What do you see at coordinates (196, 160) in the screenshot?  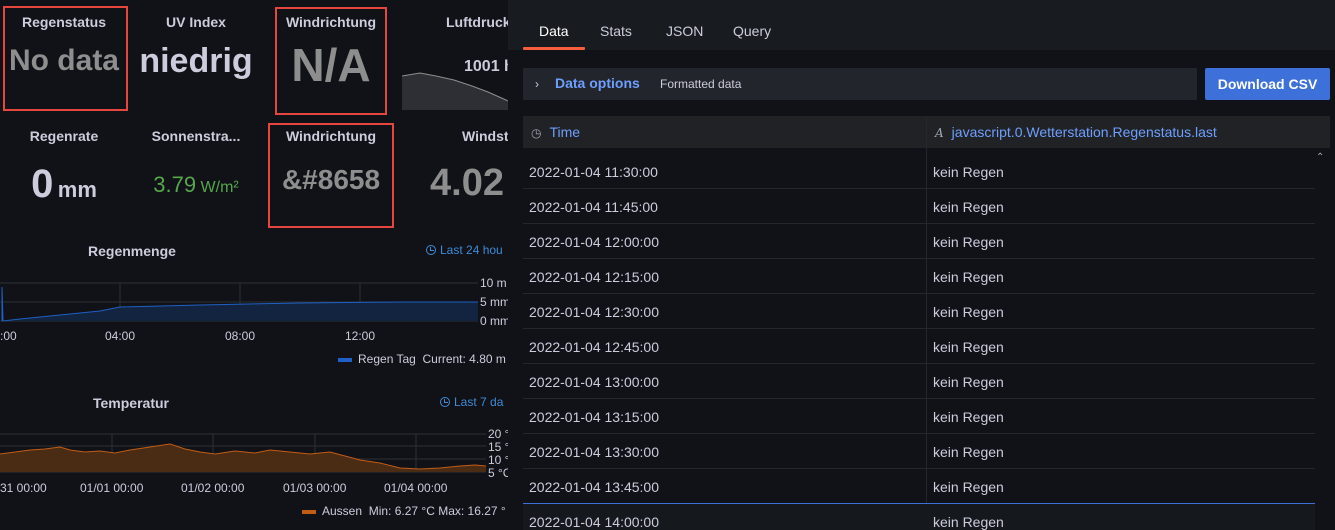 I see `stat-sonnenstrahlung: Sonnenstra... 3.79 W/m²` at bounding box center [196, 160].